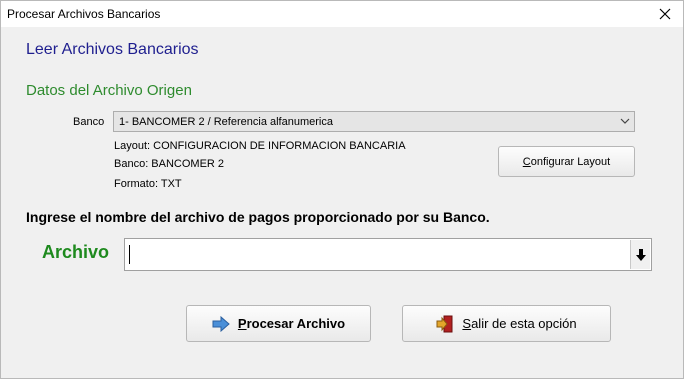 This screenshot has height=379, width=684. I want to click on window-title: Procesar Archivos Bancarios, so click(84, 14).